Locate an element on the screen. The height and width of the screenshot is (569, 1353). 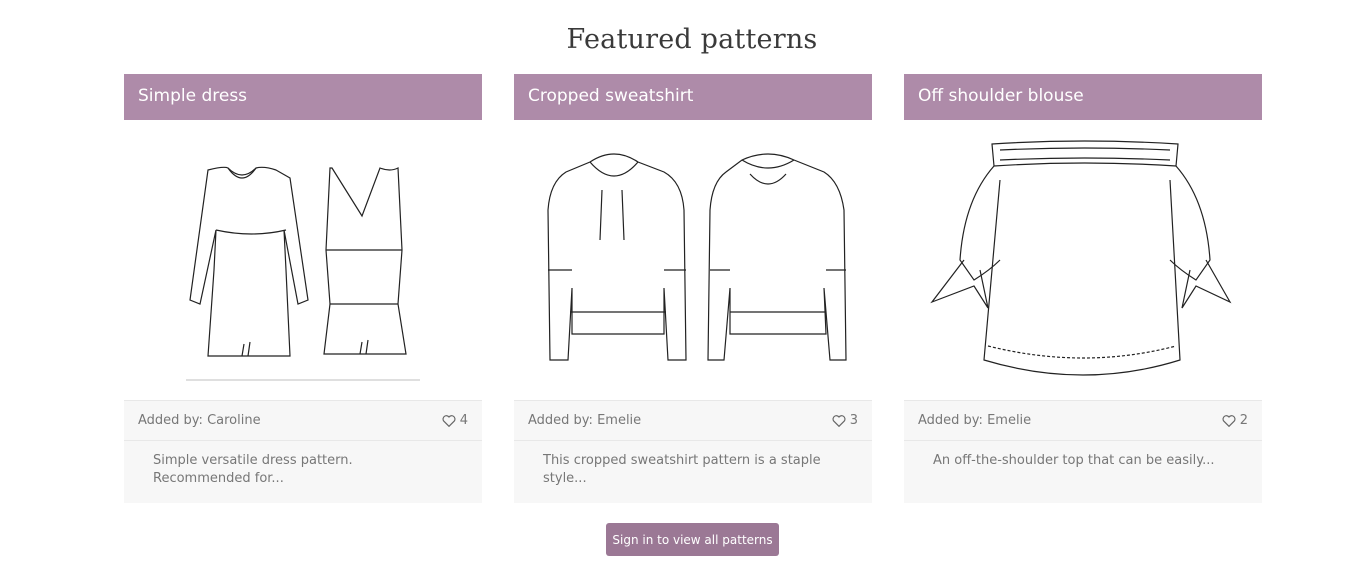
card-title: Off shoulder blouse is located at coordinates (1083, 97).